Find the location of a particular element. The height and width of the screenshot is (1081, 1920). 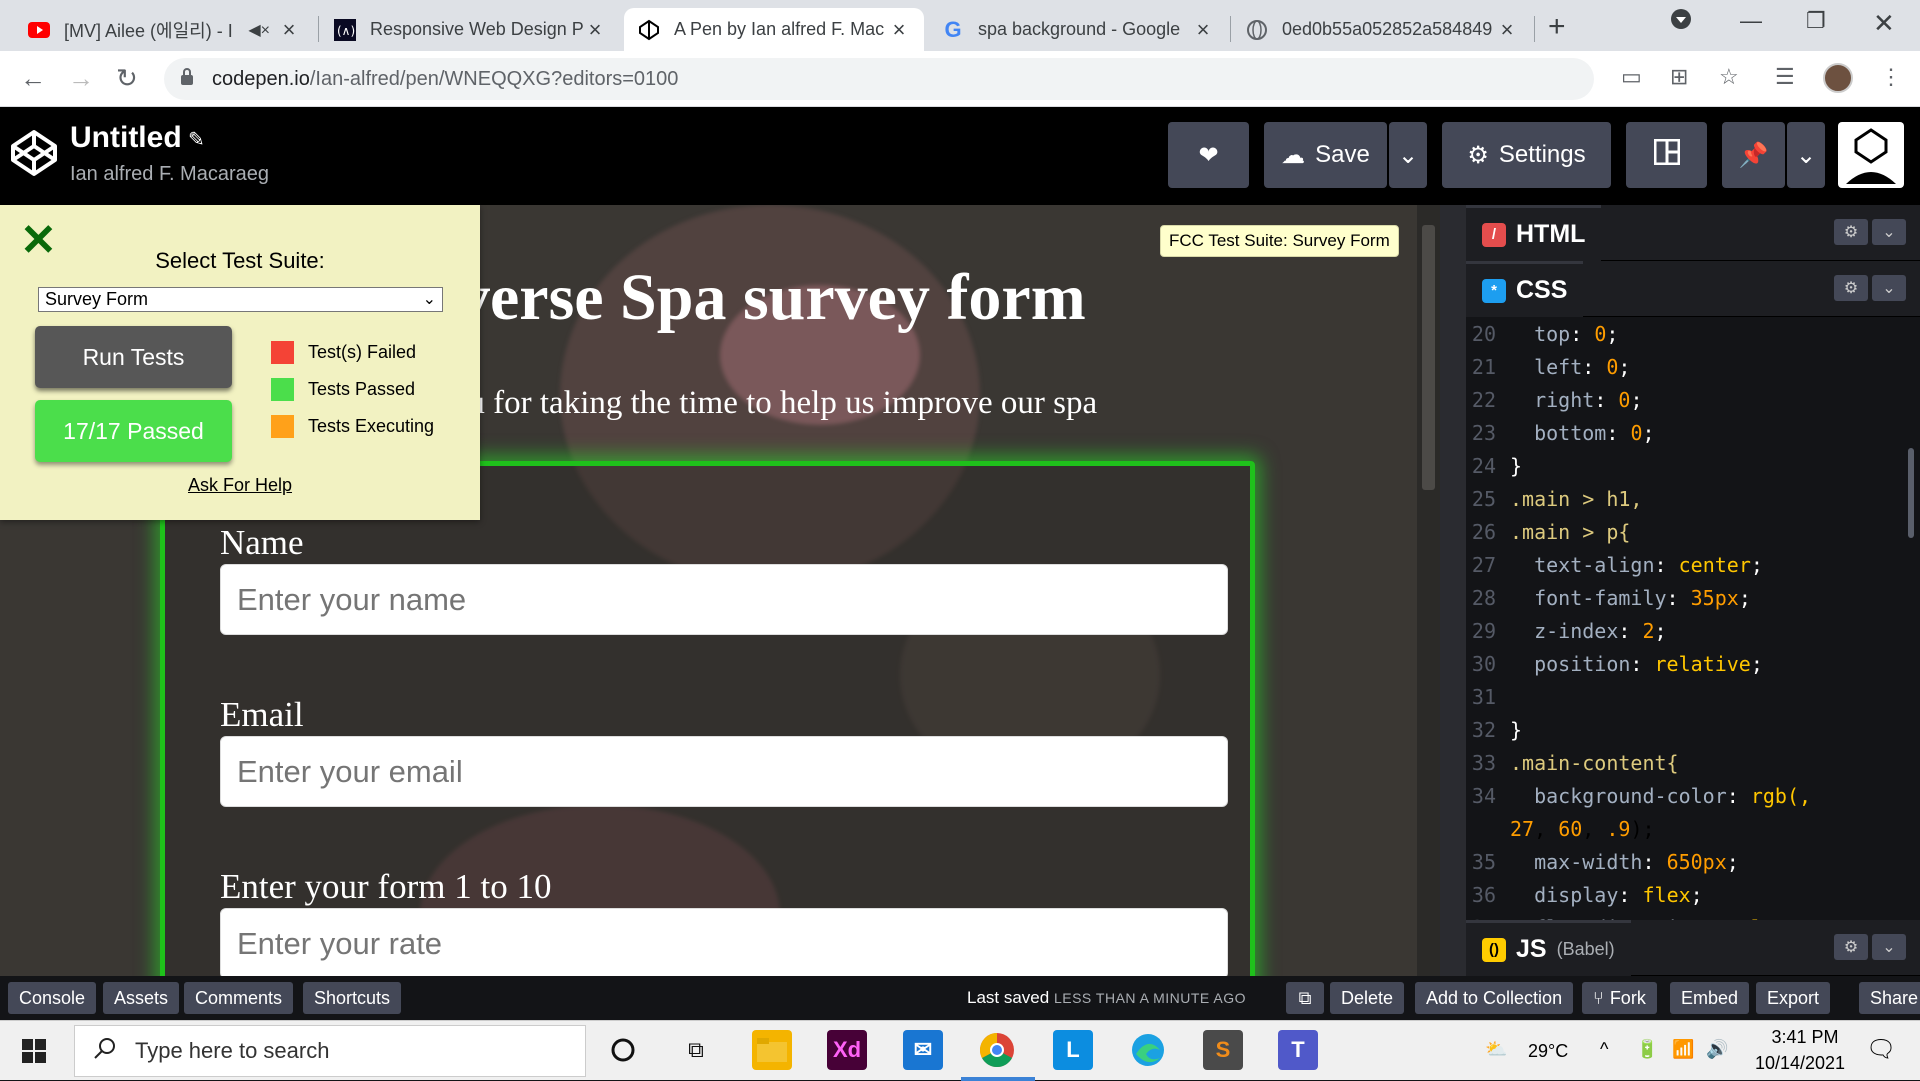

delete-button: Delete is located at coordinates (1367, 998).